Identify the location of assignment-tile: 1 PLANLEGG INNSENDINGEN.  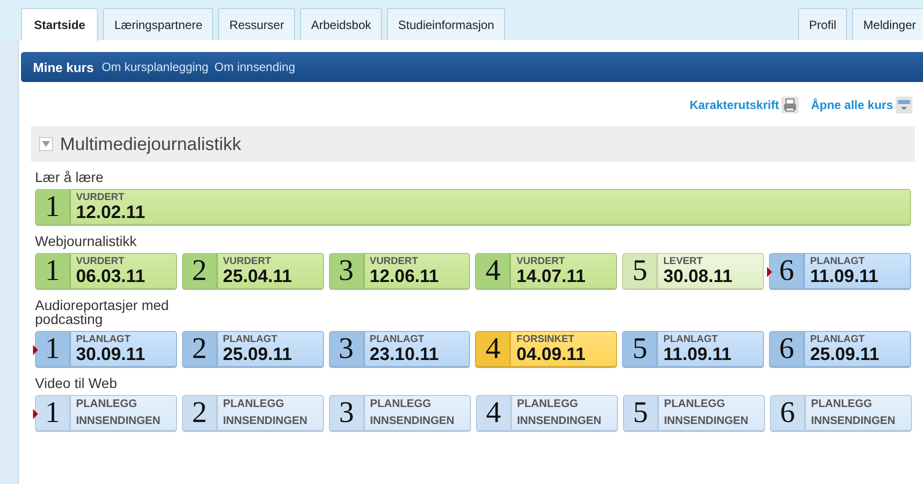
(106, 413).